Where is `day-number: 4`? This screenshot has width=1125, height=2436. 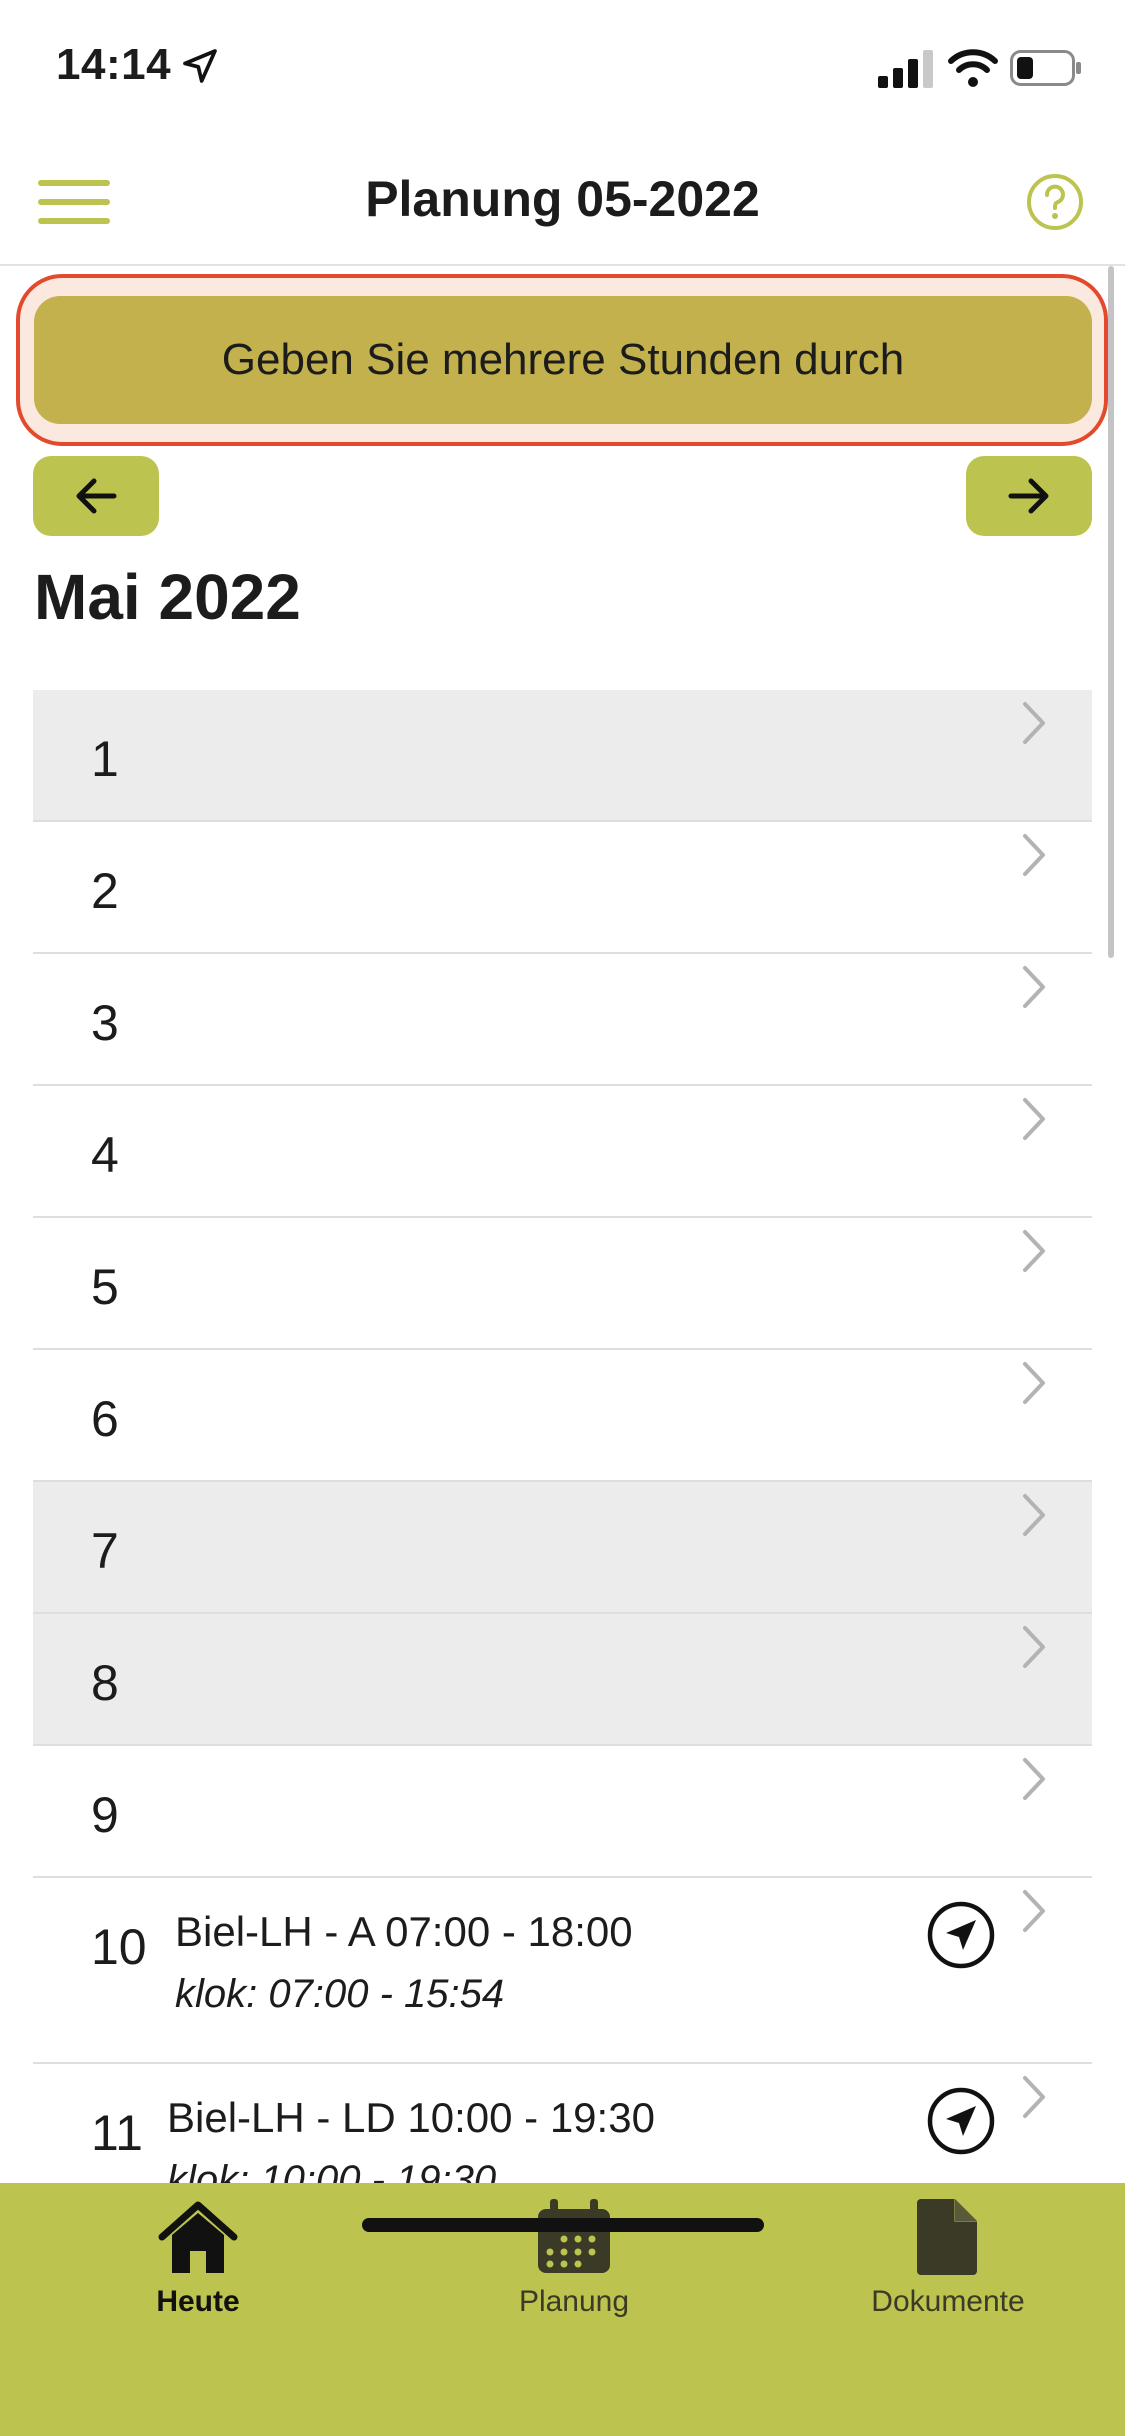 day-number: 4 is located at coordinates (105, 1155).